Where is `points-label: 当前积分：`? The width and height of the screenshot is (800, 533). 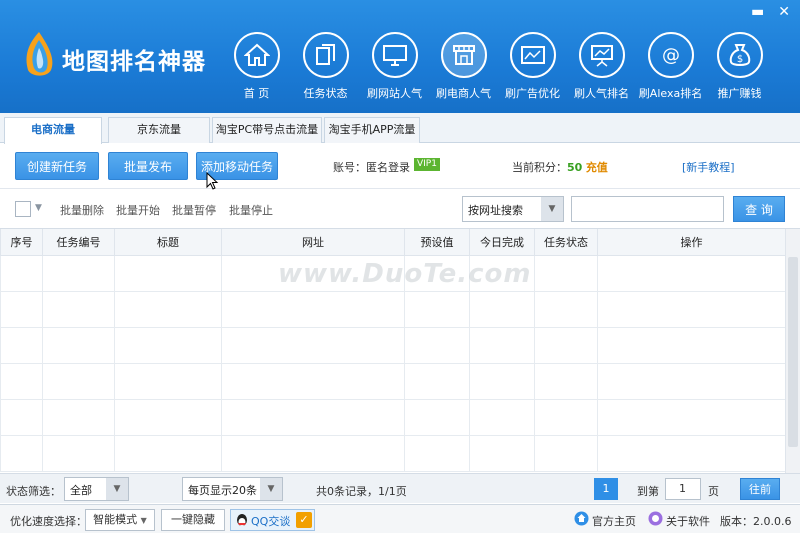 points-label: 当前积分： is located at coordinates (539, 167).